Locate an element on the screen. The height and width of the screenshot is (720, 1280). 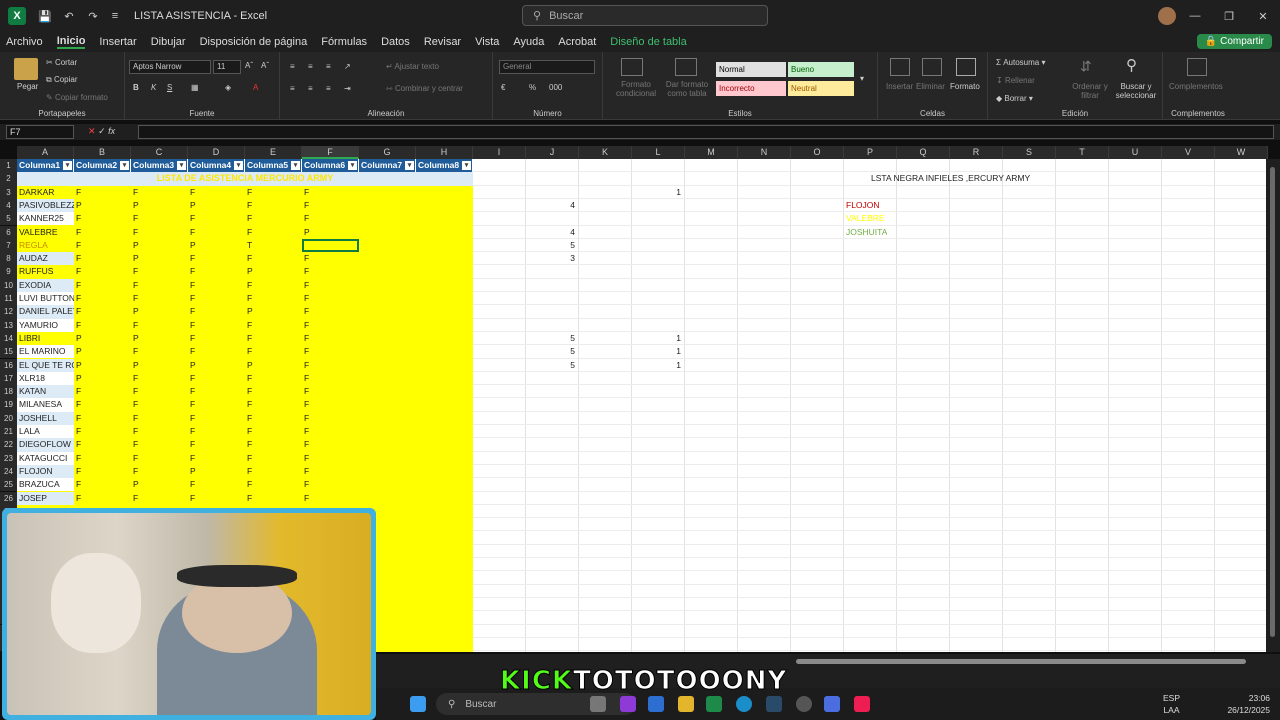
attendance-name-cell: RUFFUS is located at coordinates (45, 272).